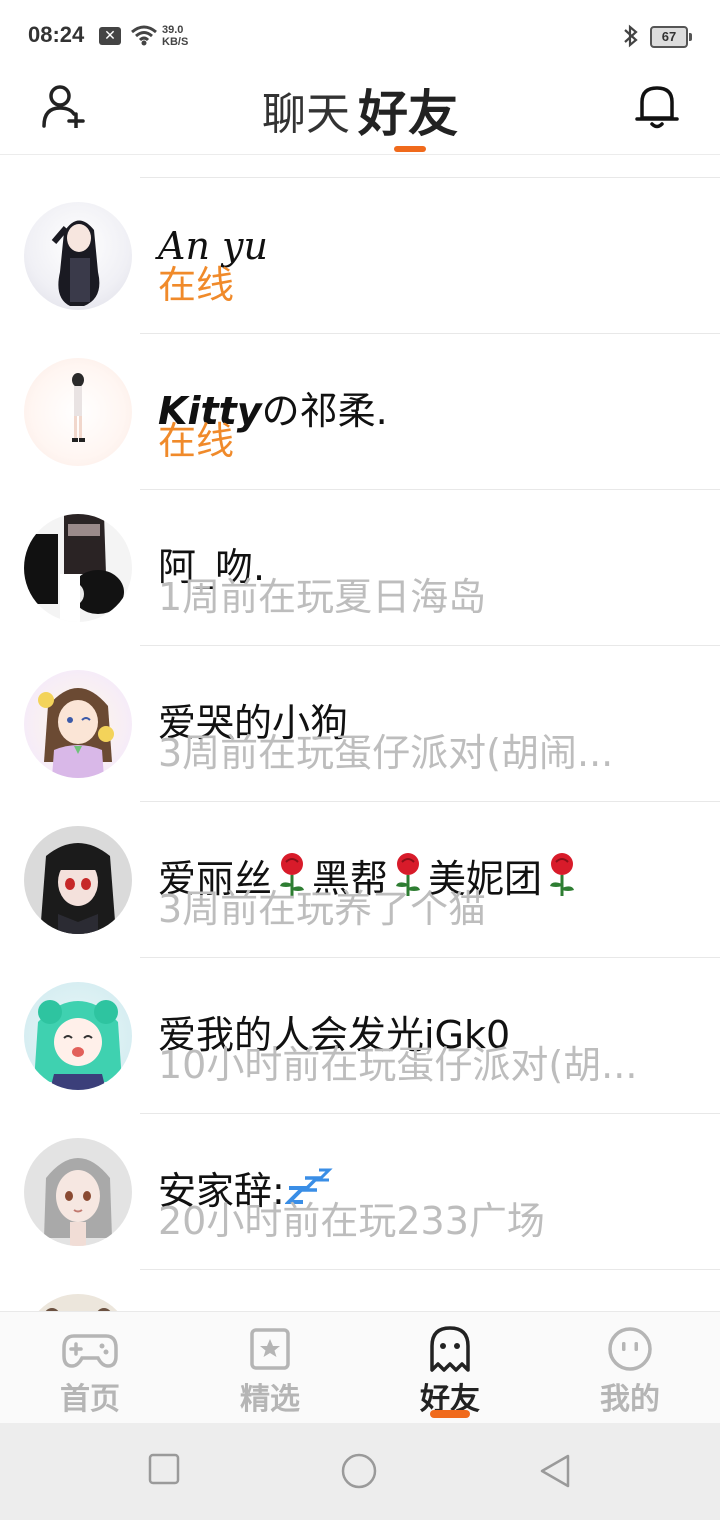 This screenshot has width=720, height=1520. I want to click on friend-row: 爱丽丝 黑帮 美妮团 3周前在玩养了个猫, so click(360, 880).